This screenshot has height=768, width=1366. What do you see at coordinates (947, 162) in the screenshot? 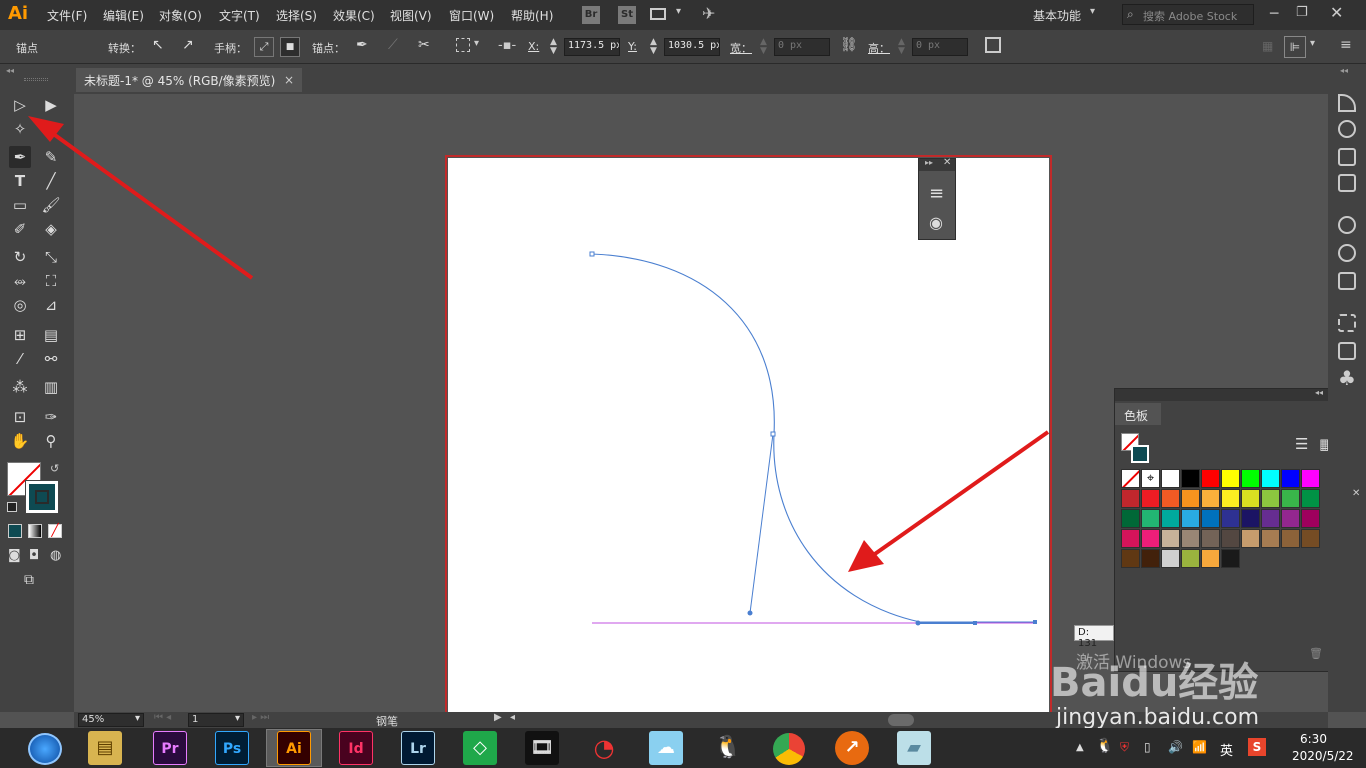
I see `close-panel-icon: ✕` at bounding box center [947, 162].